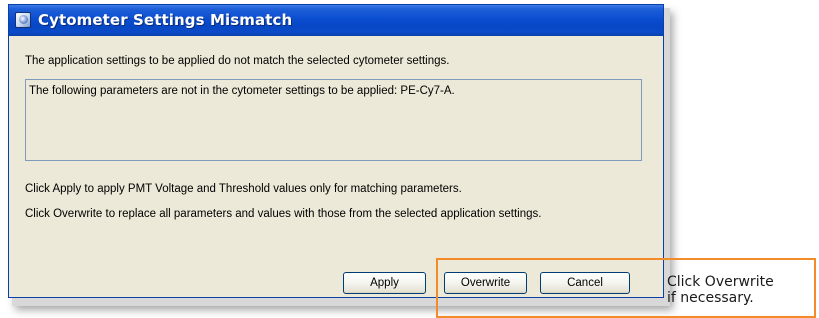 This screenshot has width=819, height=318. Describe the element at coordinates (384, 283) in the screenshot. I see `apply-button: Apply` at that location.